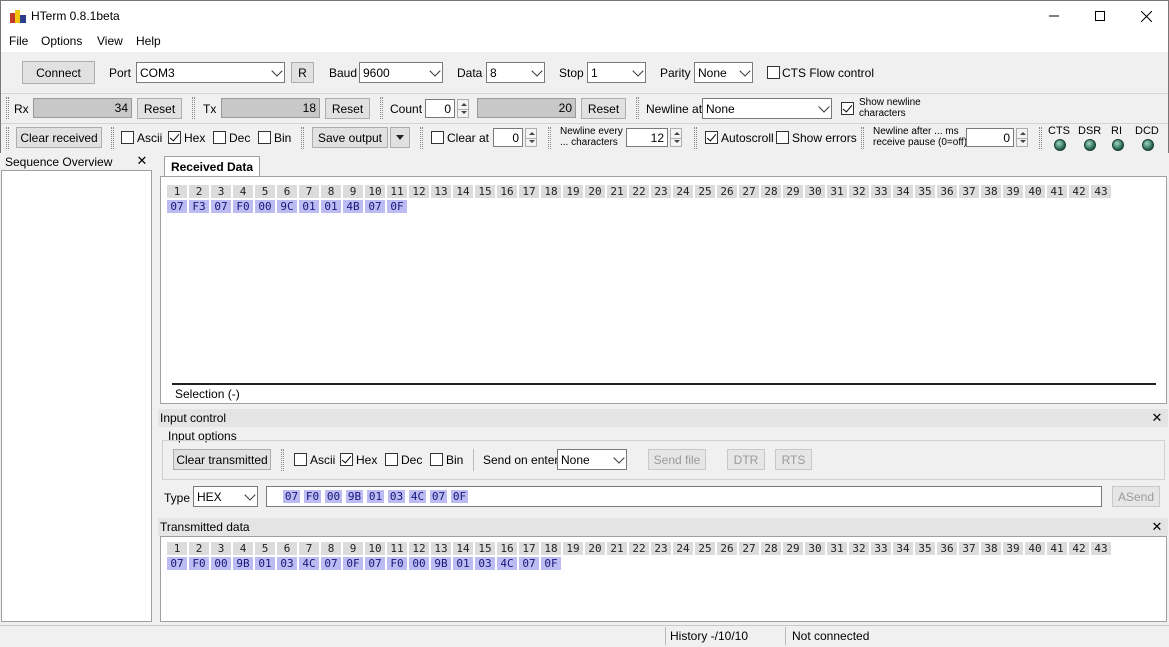 Image resolution: width=1169 pixels, height=647 pixels. What do you see at coordinates (350, 137) in the screenshot?
I see `save-output-button: Save output` at bounding box center [350, 137].